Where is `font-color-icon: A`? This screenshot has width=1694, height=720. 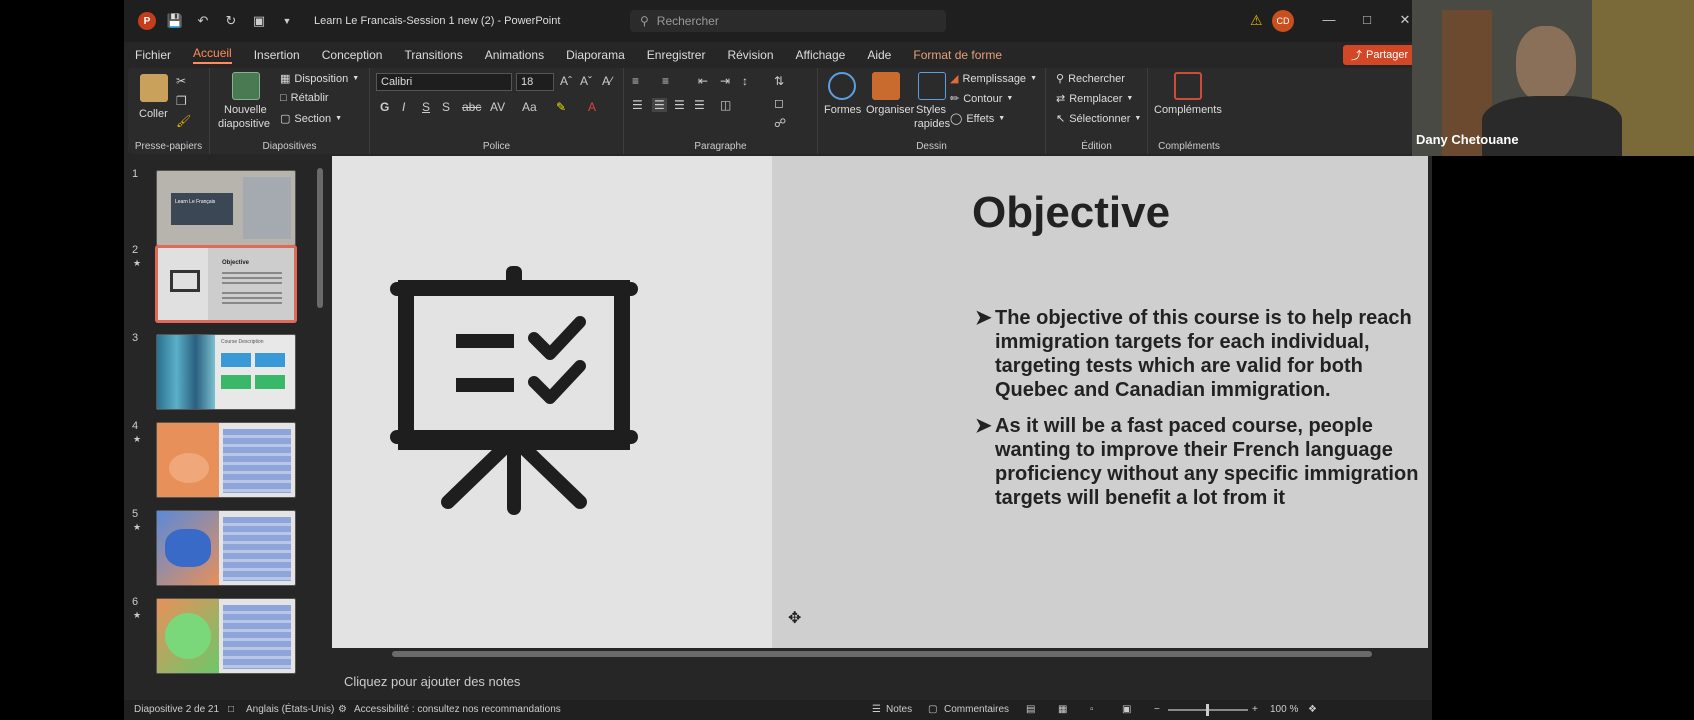
font-color-icon: A is located at coordinates (592, 107).